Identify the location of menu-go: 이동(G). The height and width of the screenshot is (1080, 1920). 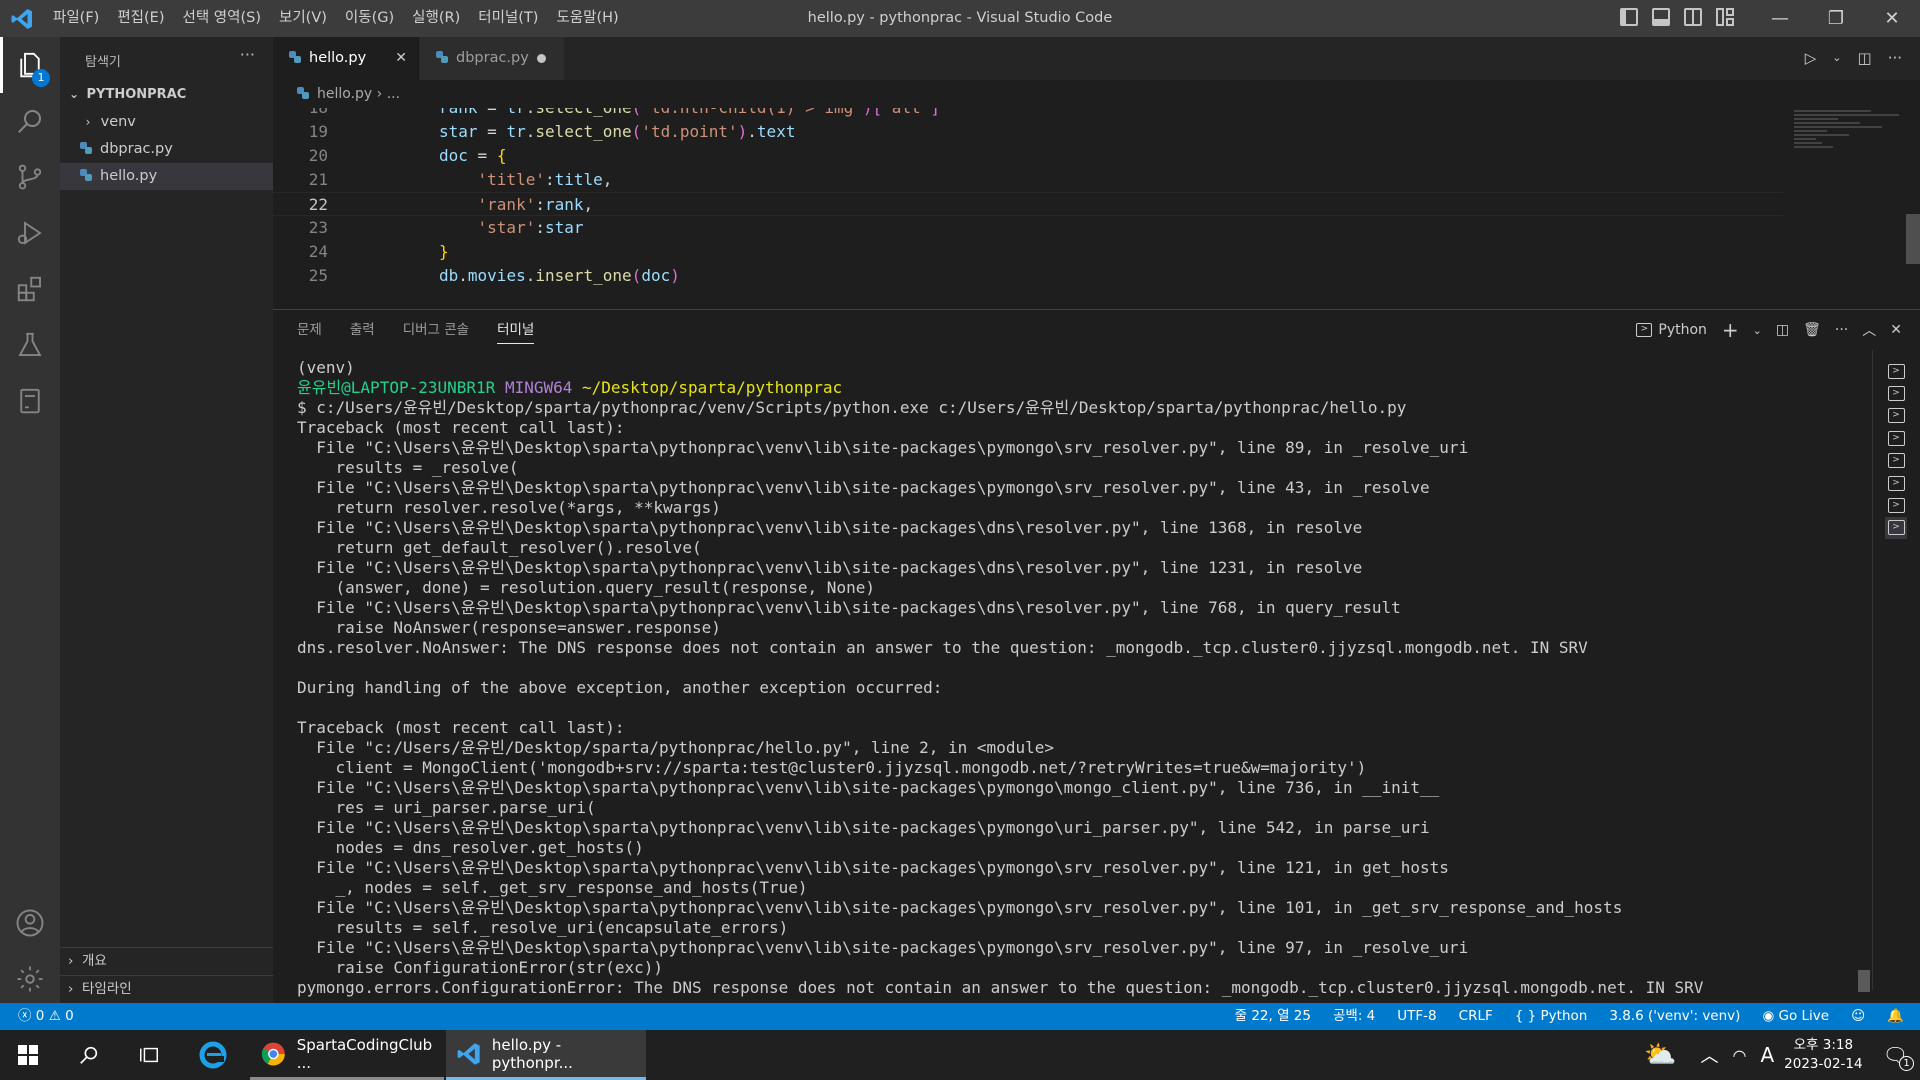
(369, 18).